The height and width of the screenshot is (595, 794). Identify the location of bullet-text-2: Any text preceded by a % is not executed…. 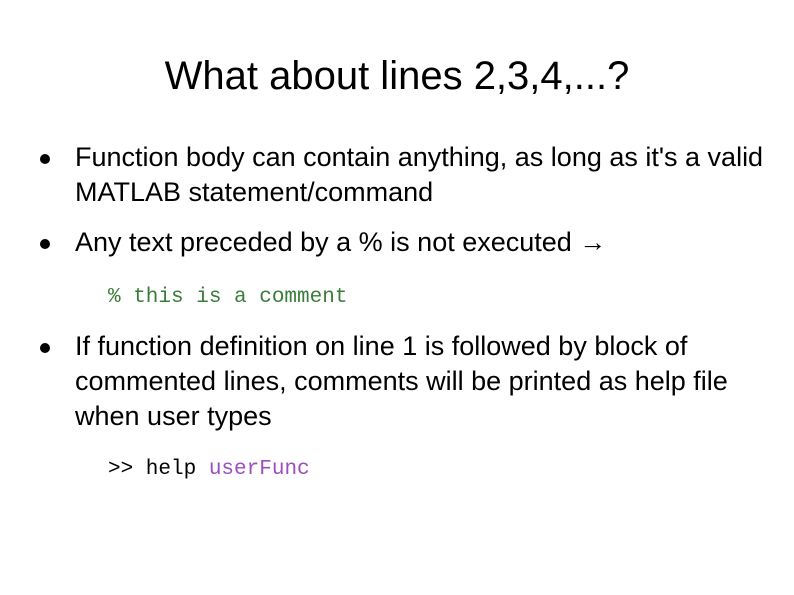
(341, 242).